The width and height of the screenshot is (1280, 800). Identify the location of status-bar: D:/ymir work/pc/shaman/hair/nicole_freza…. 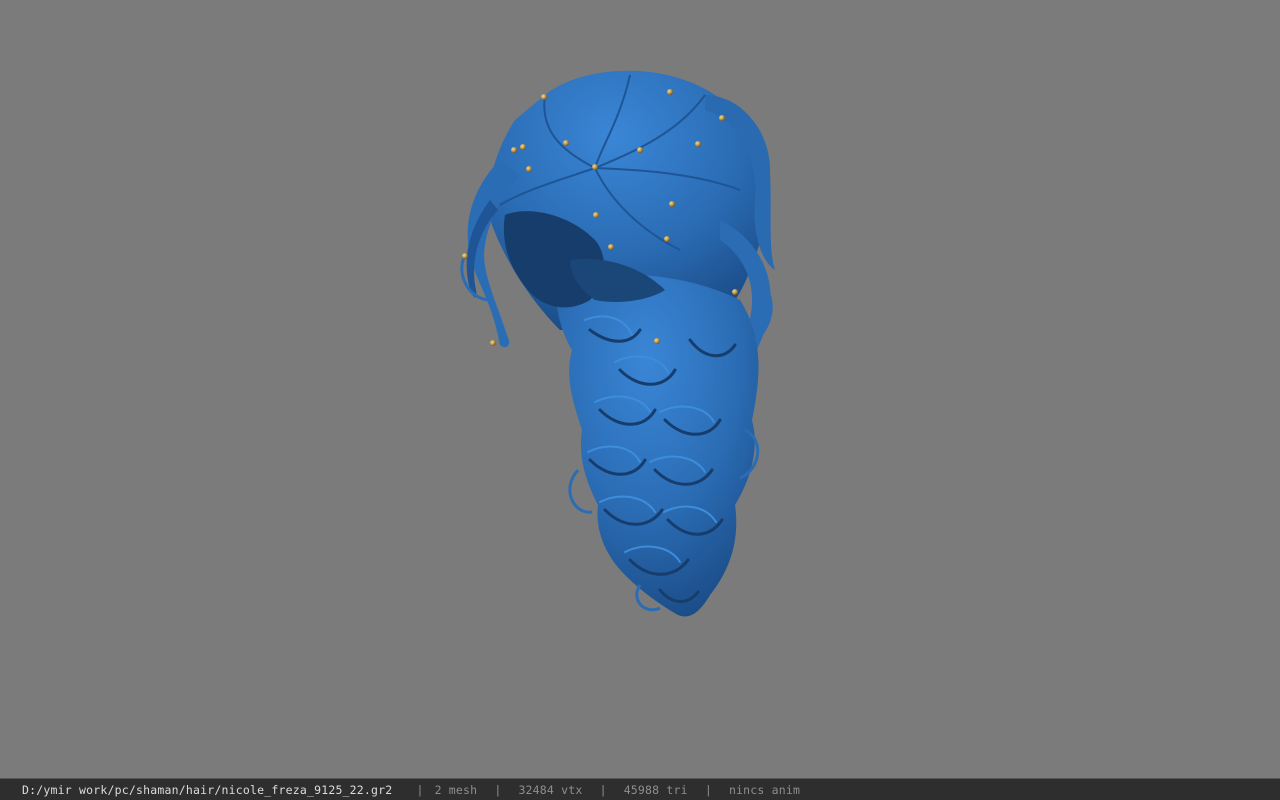
(640, 789).